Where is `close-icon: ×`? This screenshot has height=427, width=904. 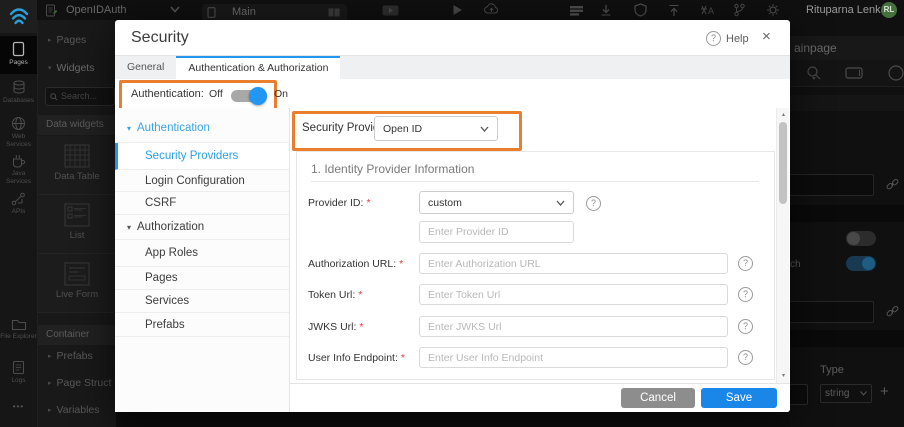 close-icon: × is located at coordinates (766, 36).